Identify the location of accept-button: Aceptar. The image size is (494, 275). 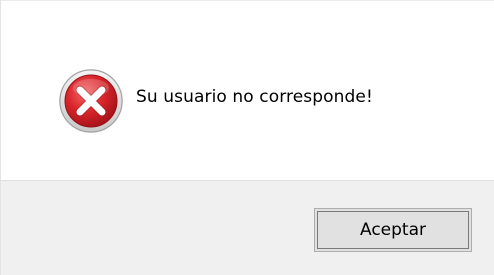
(393, 230).